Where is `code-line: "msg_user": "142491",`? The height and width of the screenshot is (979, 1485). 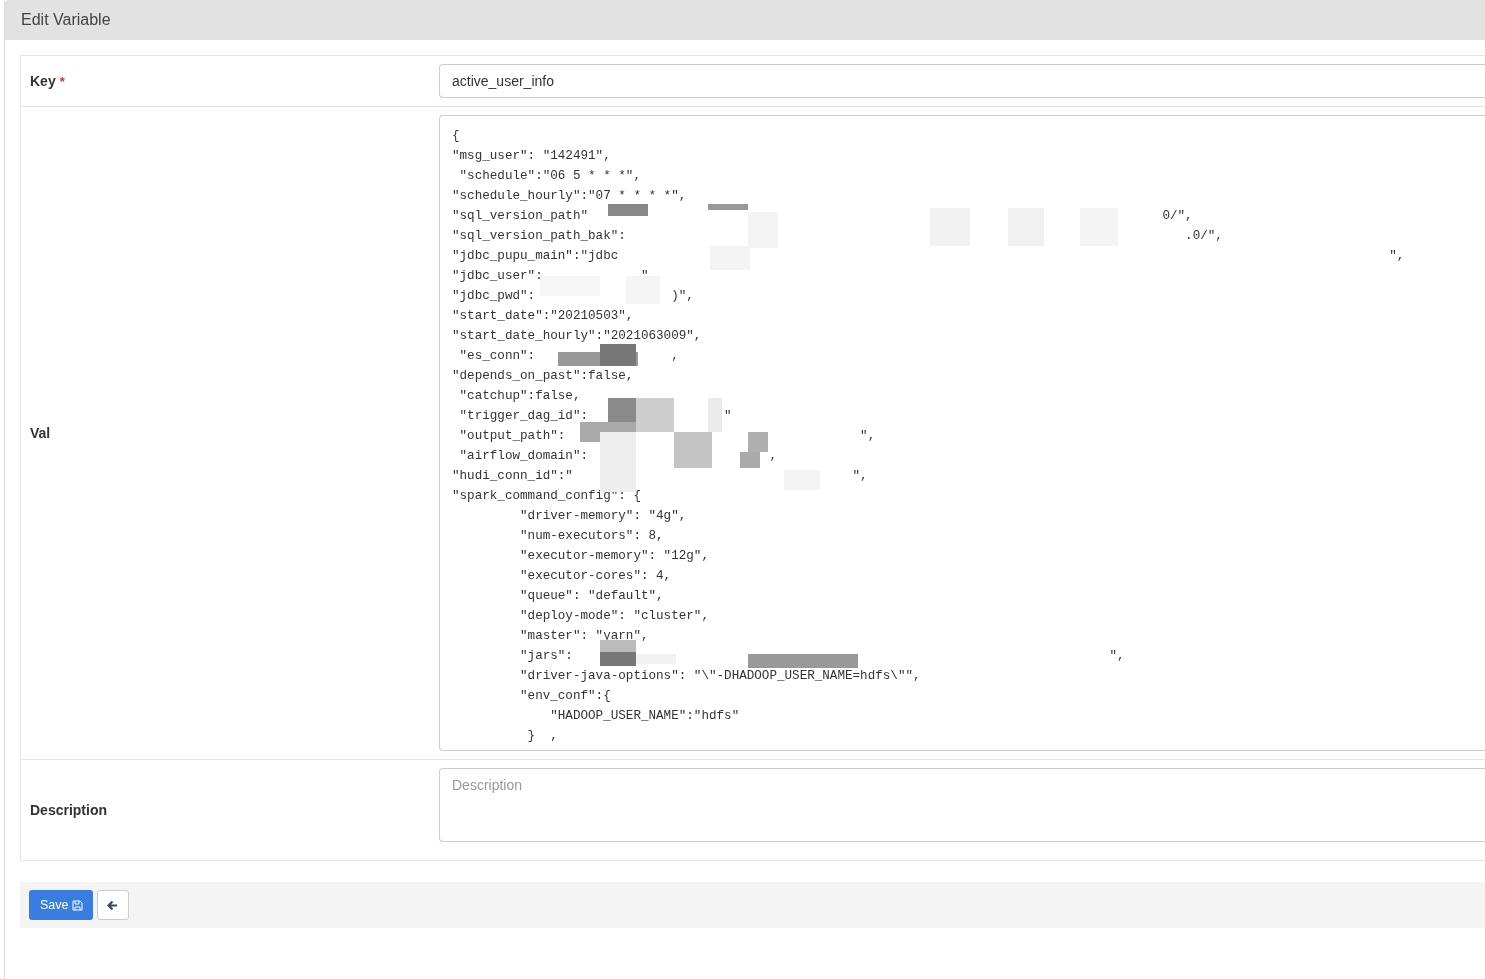
code-line: "msg_user": "142491", is located at coordinates (532, 156).